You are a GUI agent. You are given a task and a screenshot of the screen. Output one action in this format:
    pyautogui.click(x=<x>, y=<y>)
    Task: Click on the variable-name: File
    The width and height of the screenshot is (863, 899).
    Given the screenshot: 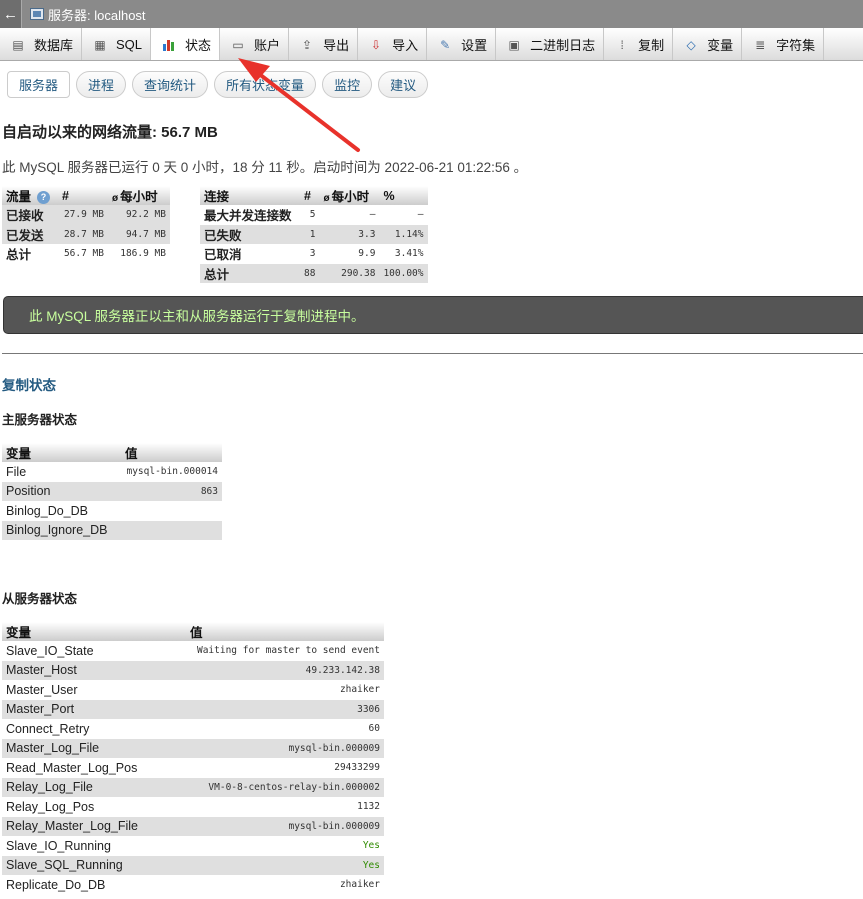 What is the action you would take?
    pyautogui.click(x=61, y=472)
    